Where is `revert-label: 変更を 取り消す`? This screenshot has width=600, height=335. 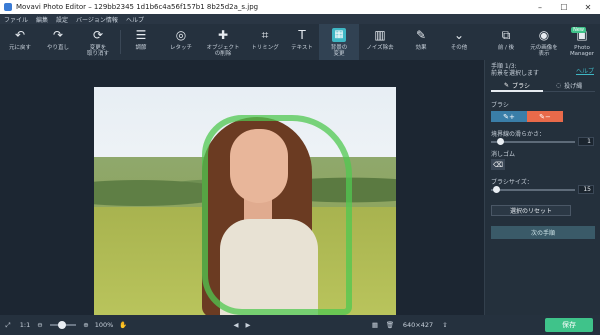 revert-label: 変更を 取り消す is located at coordinates (97, 51).